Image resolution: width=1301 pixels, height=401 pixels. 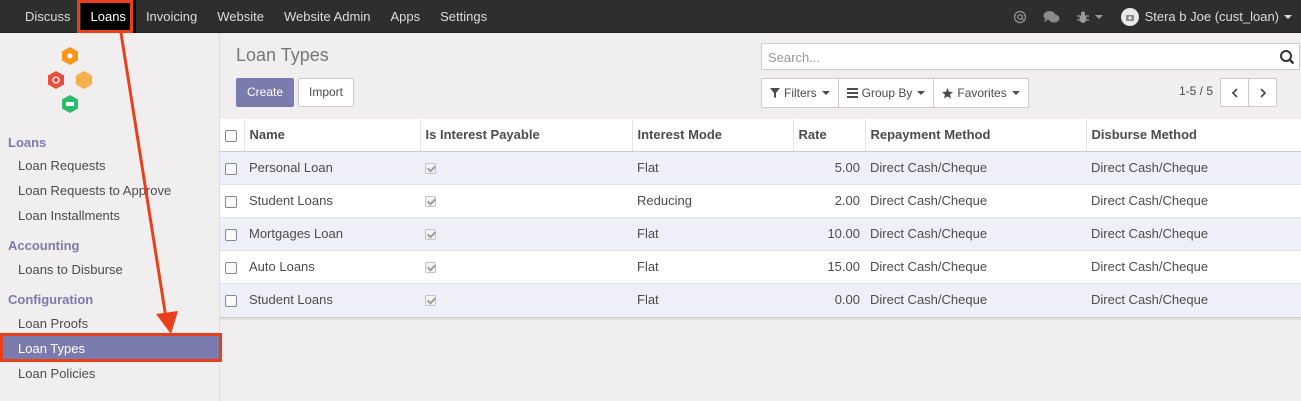 I want to click on section-loans: Loans, so click(x=27, y=142).